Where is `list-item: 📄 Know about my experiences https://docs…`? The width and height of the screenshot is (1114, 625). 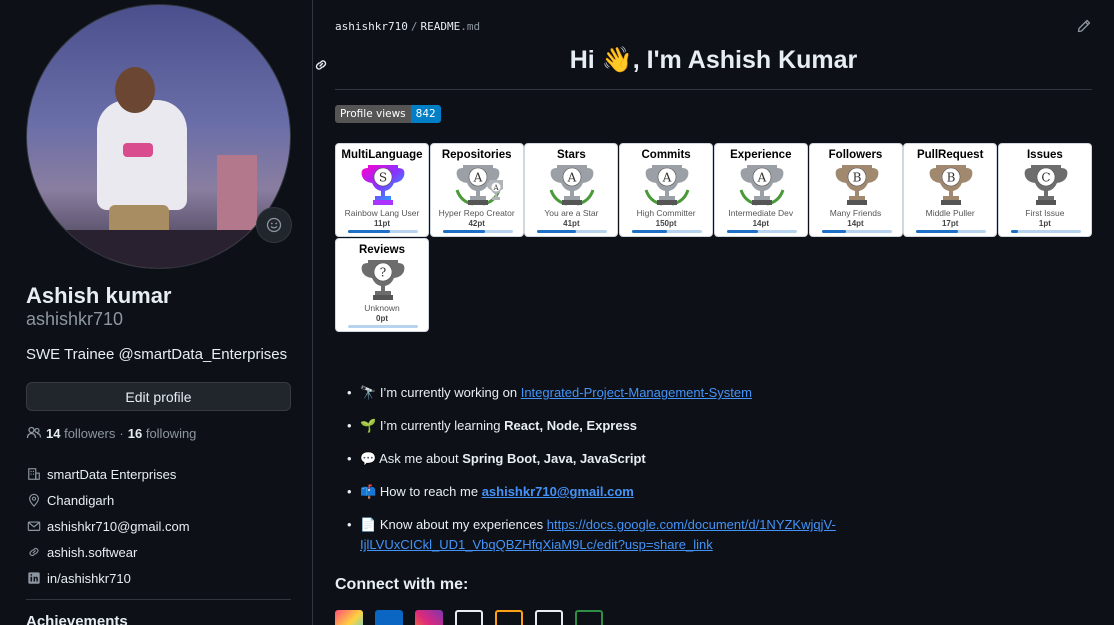
list-item: 📄 Know about my experiences https://docs… is located at coordinates (717, 535).